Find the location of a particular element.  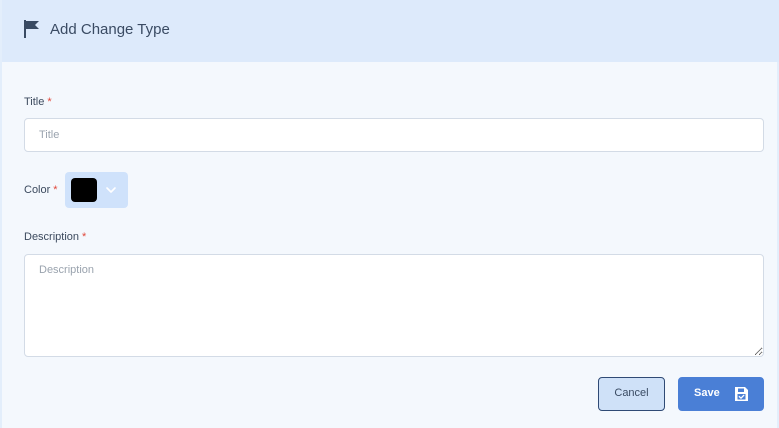

dialog-header: Add Change Type is located at coordinates (390, 31).